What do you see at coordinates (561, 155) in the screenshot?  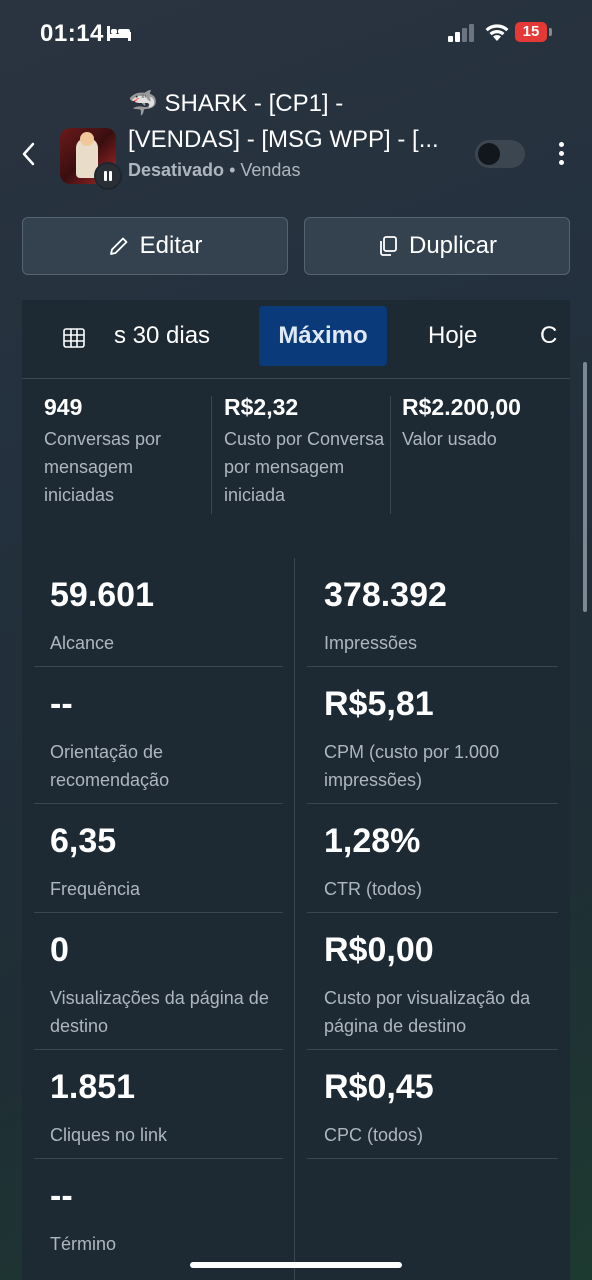 I see `more-options-icon` at bounding box center [561, 155].